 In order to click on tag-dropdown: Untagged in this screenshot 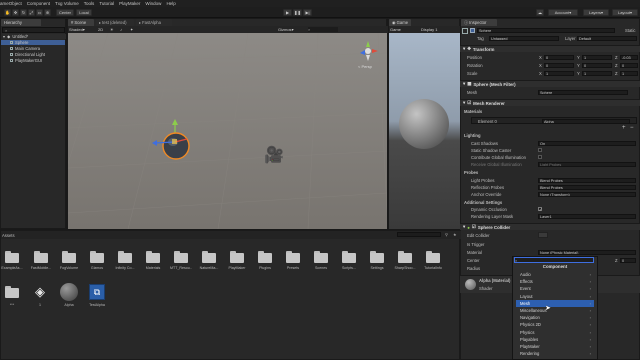, I will do `click(524, 38)`.